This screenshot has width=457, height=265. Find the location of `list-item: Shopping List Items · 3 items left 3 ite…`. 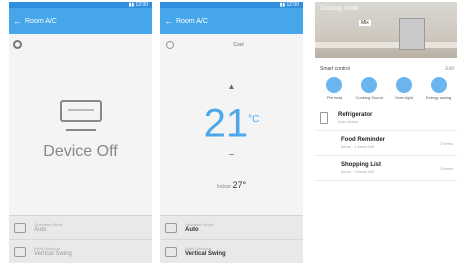

list-item: Shopping List Items · 3 items left 3 ite… is located at coordinates (386, 168).